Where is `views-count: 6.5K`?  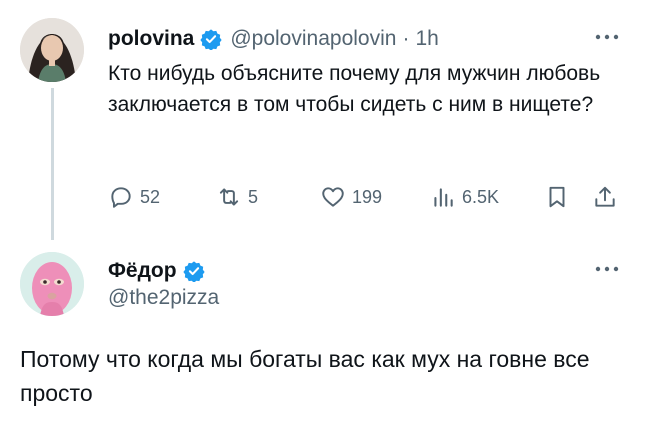
views-count: 6.5K is located at coordinates (481, 196).